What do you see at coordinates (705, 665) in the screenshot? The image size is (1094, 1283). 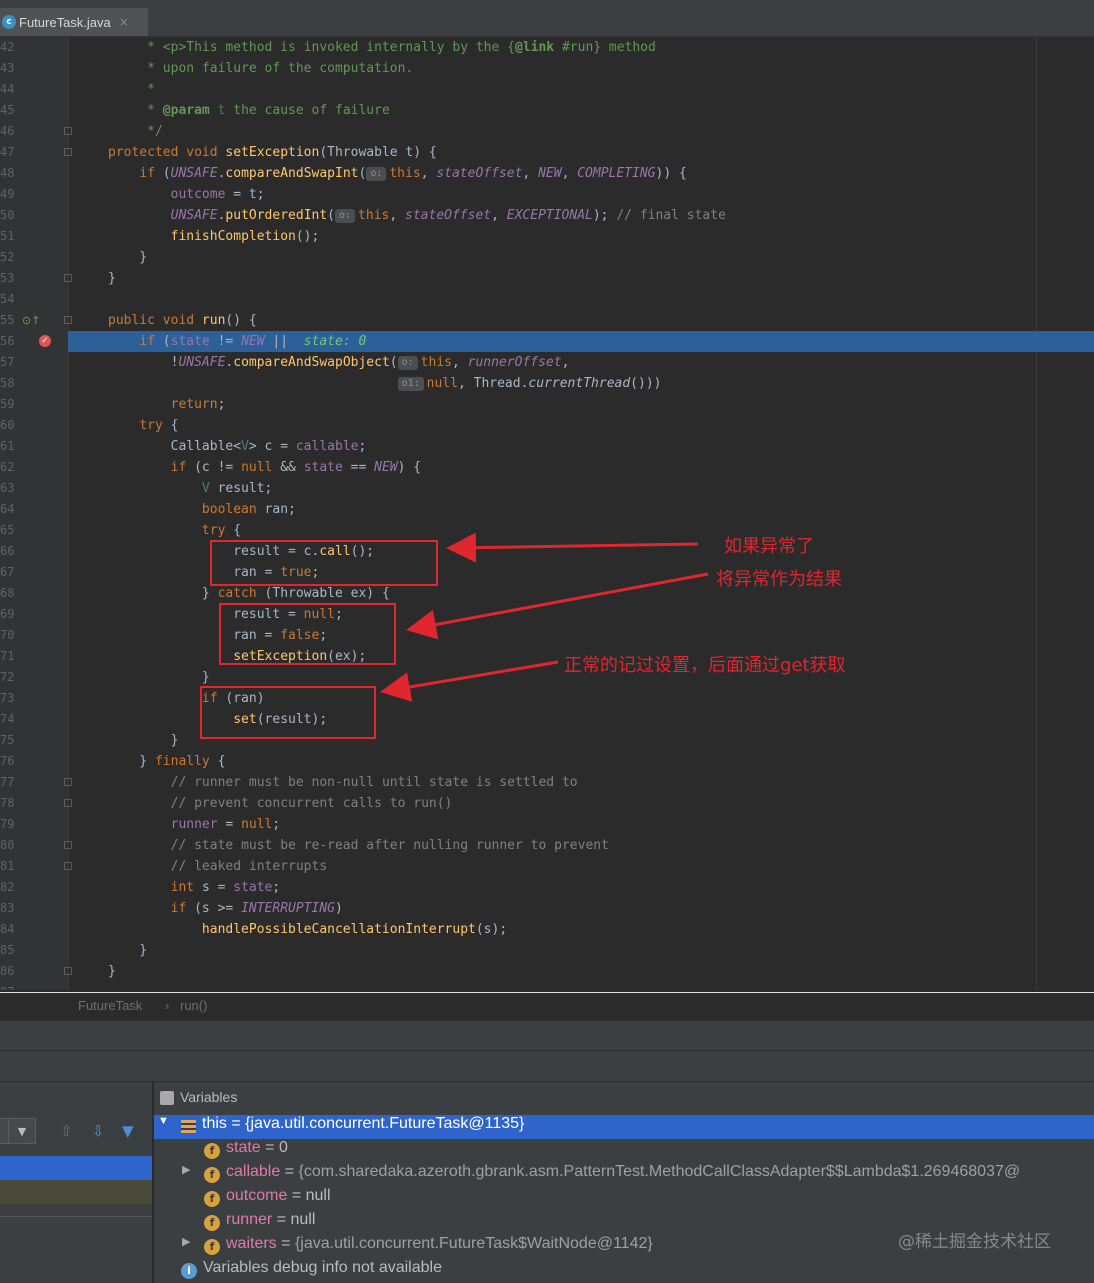 I see `annotation-normal-result: 正常的记过设置，后面通过get获取` at bounding box center [705, 665].